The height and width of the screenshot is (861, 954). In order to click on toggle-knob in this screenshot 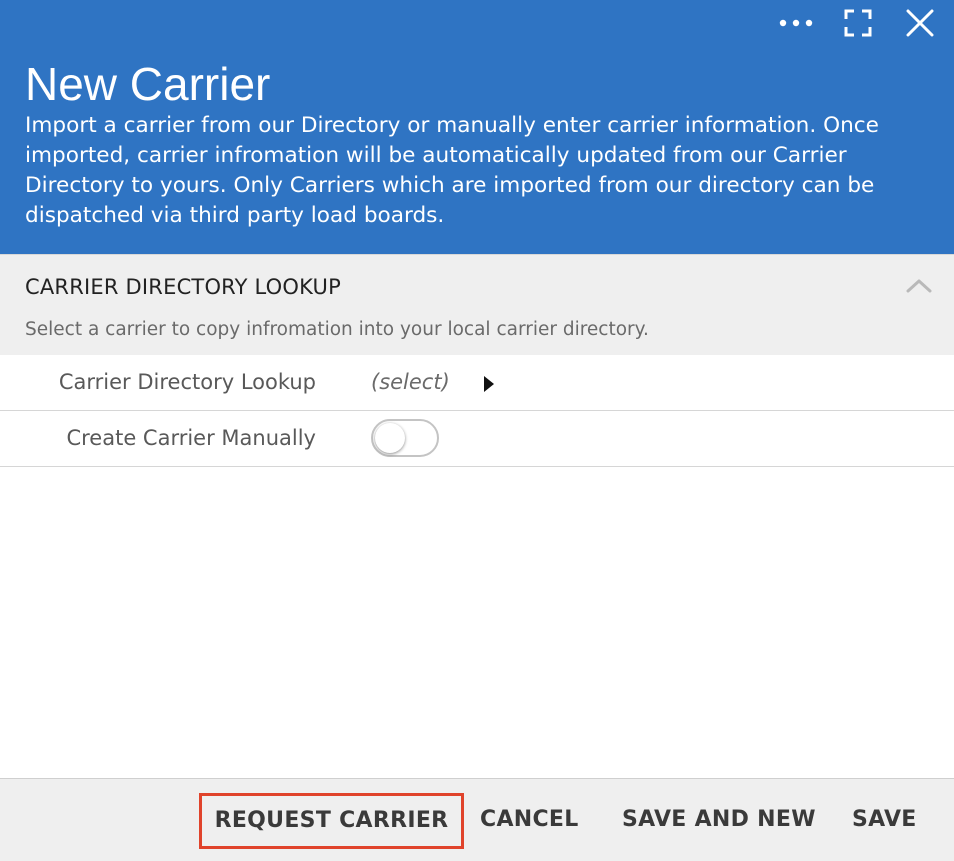, I will do `click(390, 438)`.